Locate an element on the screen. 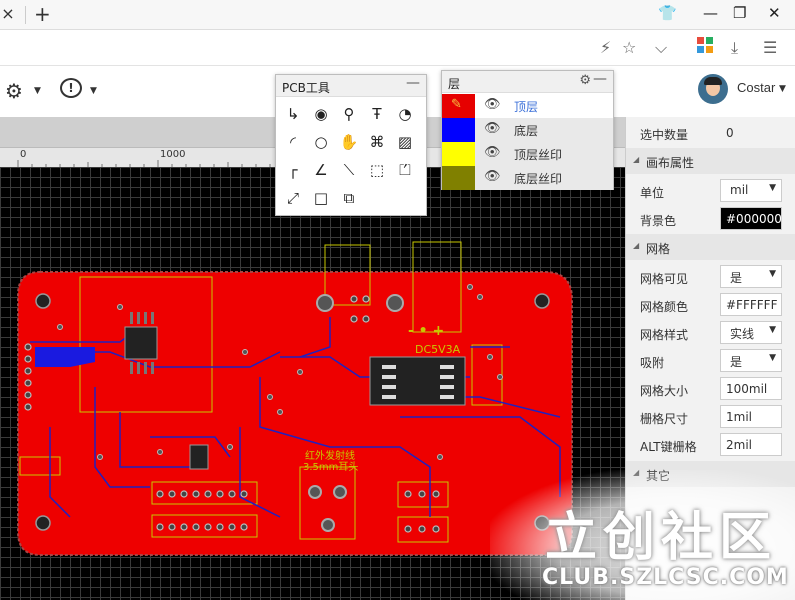 The width and height of the screenshot is (795, 600). layer-name: 底层丝印 is located at coordinates (538, 179).